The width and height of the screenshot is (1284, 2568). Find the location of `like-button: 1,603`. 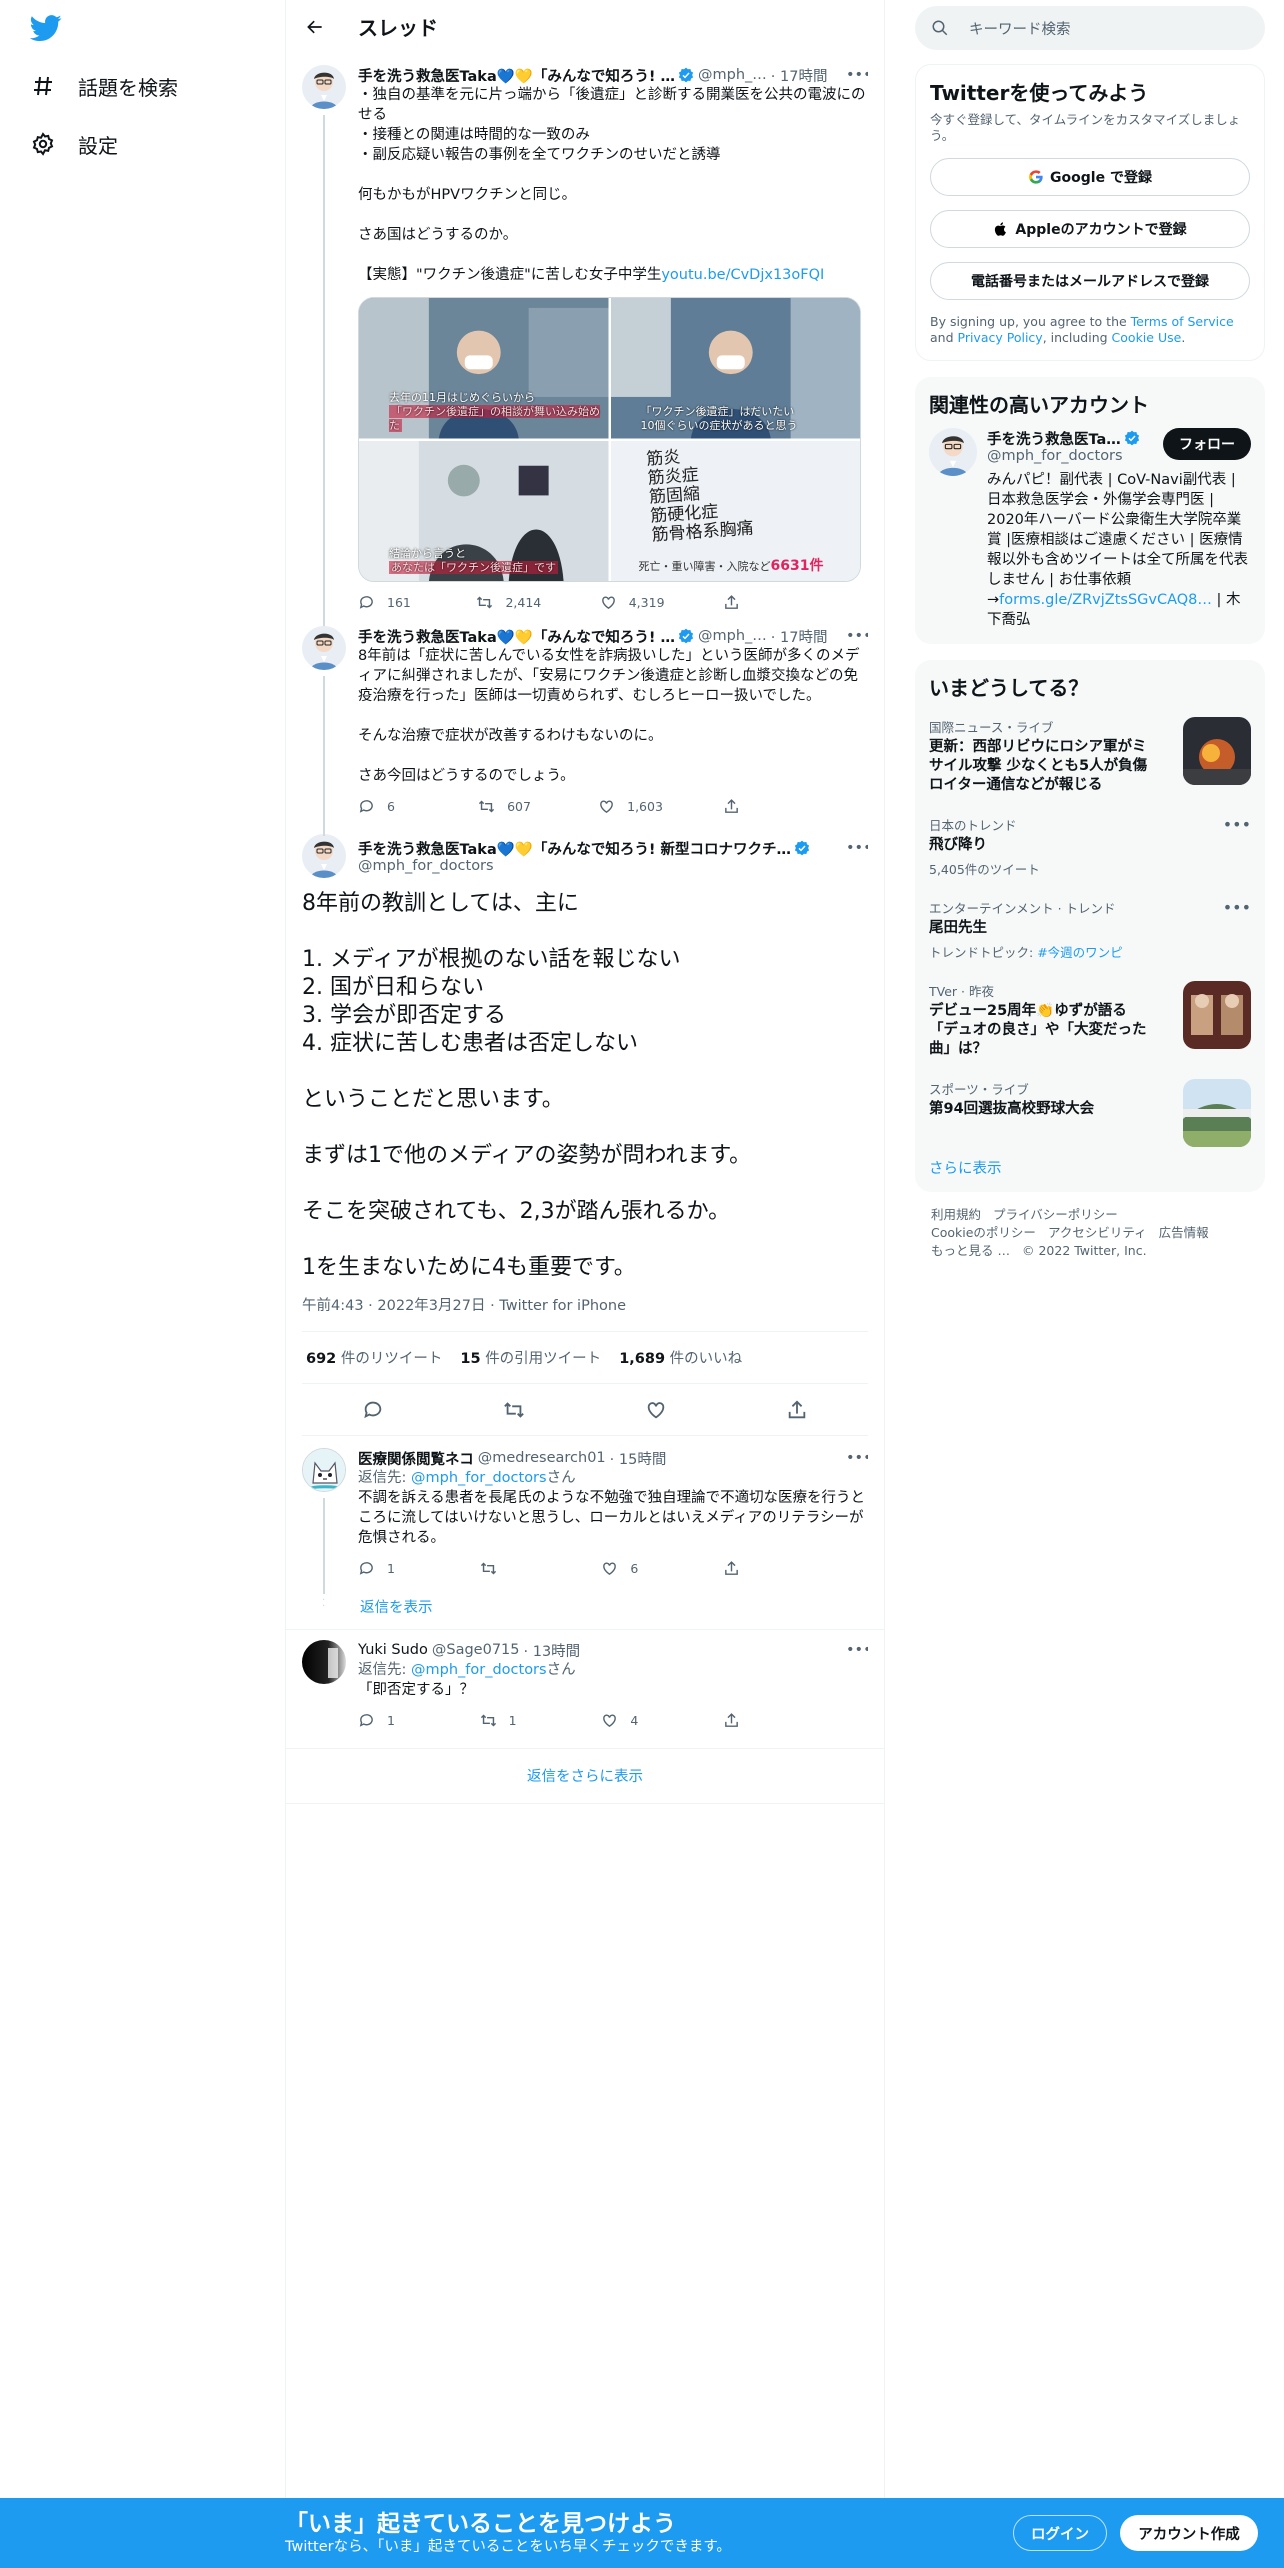

like-button: 1,603 is located at coordinates (630, 806).